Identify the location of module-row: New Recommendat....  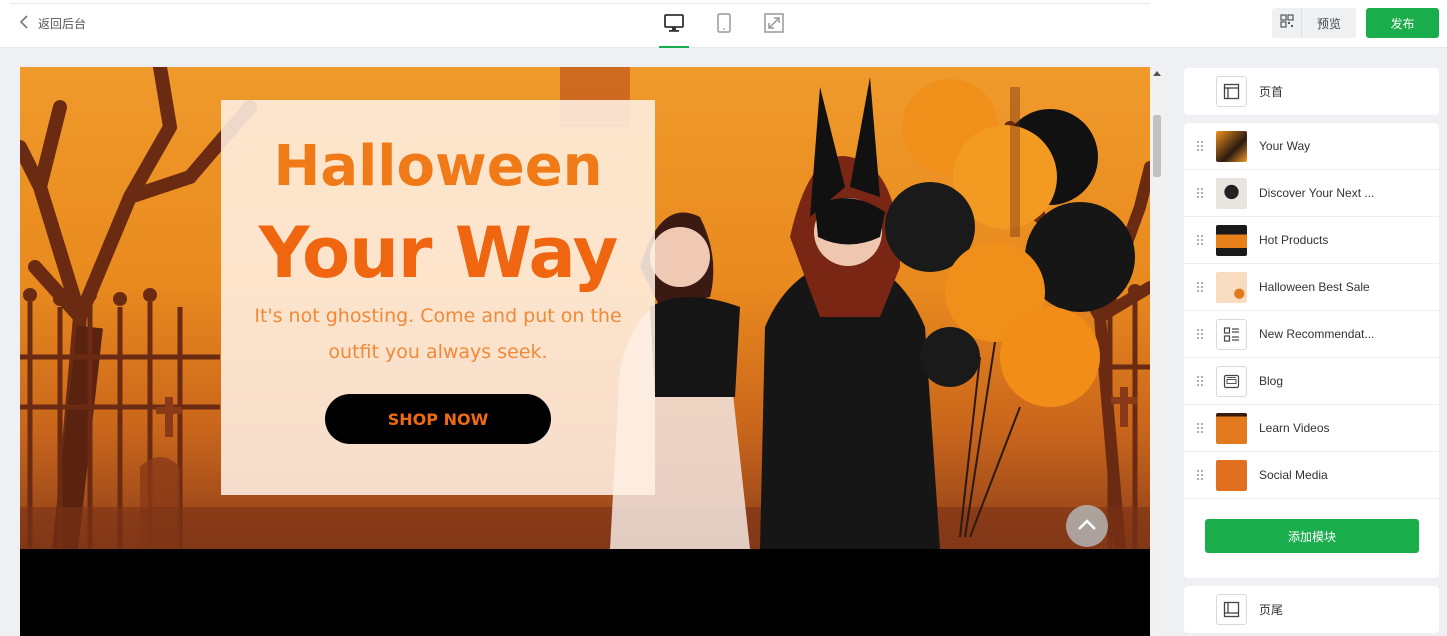
(1311, 334).